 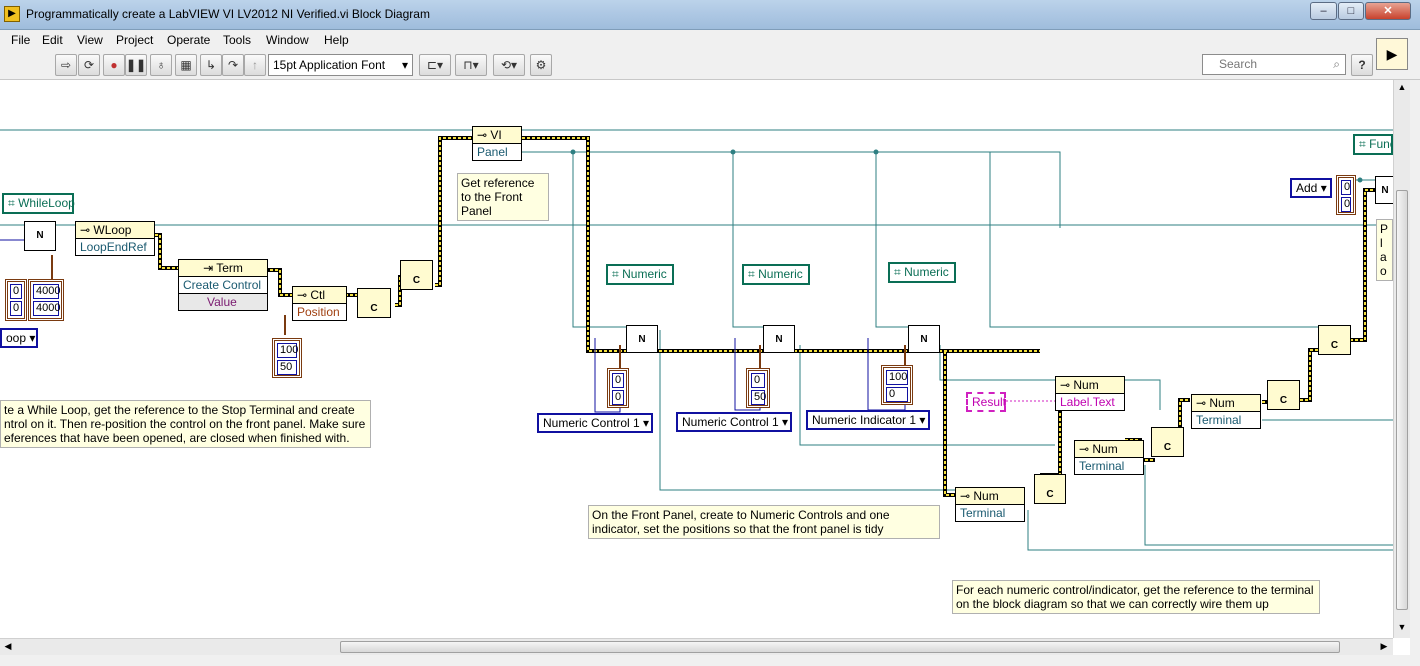 What do you see at coordinates (115, 238) in the screenshot?
I see `wloop-property-node: ⊸ WLoop LoopEndRef` at bounding box center [115, 238].